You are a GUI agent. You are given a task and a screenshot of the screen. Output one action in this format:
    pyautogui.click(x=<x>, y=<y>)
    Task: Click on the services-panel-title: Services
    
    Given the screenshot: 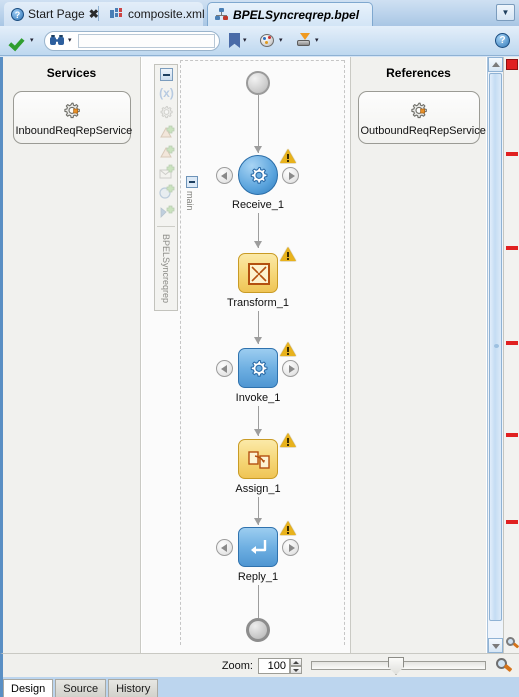 What is the action you would take?
    pyautogui.click(x=71, y=73)
    